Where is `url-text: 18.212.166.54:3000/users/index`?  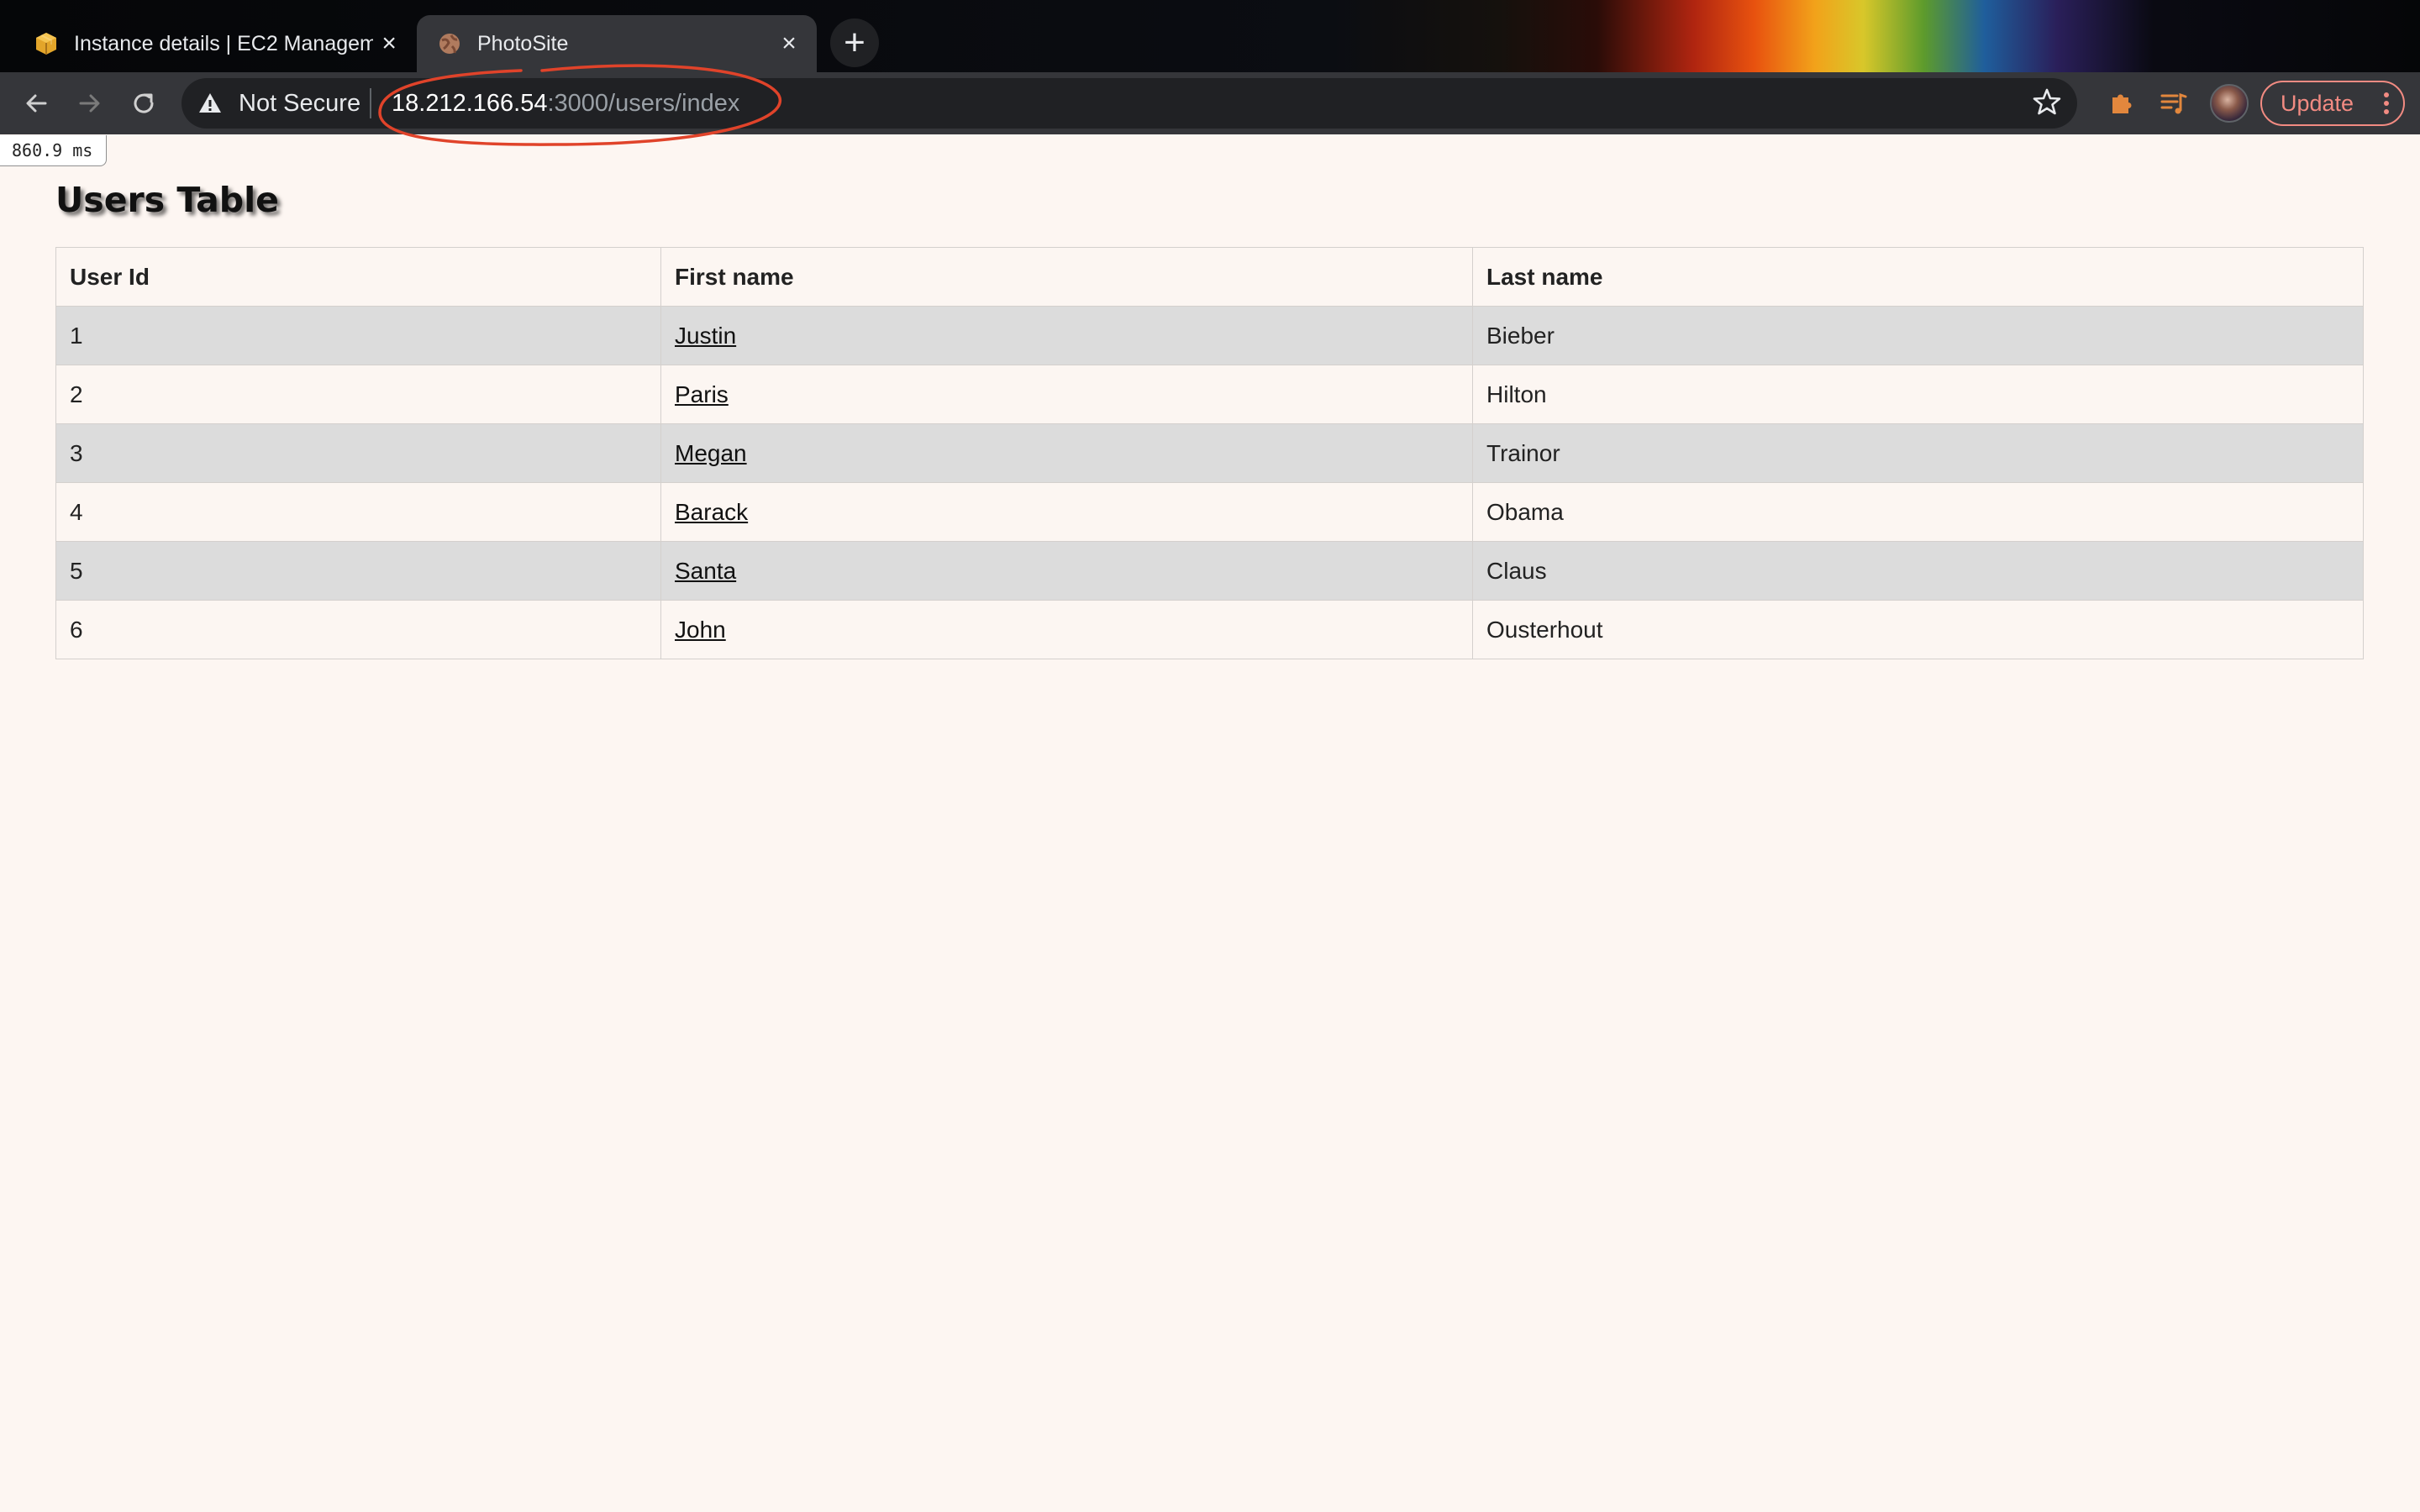
url-text: 18.212.166.54:3000/users/index is located at coordinates (566, 104).